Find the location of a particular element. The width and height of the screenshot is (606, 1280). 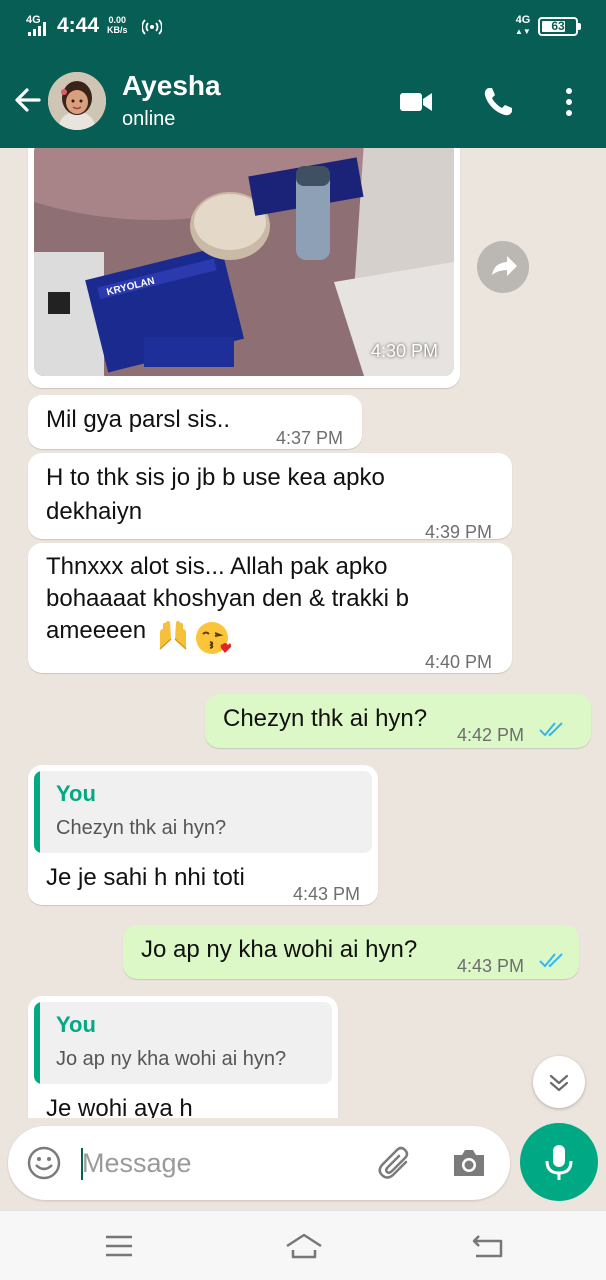

message-input is located at coordinates (222, 1163).